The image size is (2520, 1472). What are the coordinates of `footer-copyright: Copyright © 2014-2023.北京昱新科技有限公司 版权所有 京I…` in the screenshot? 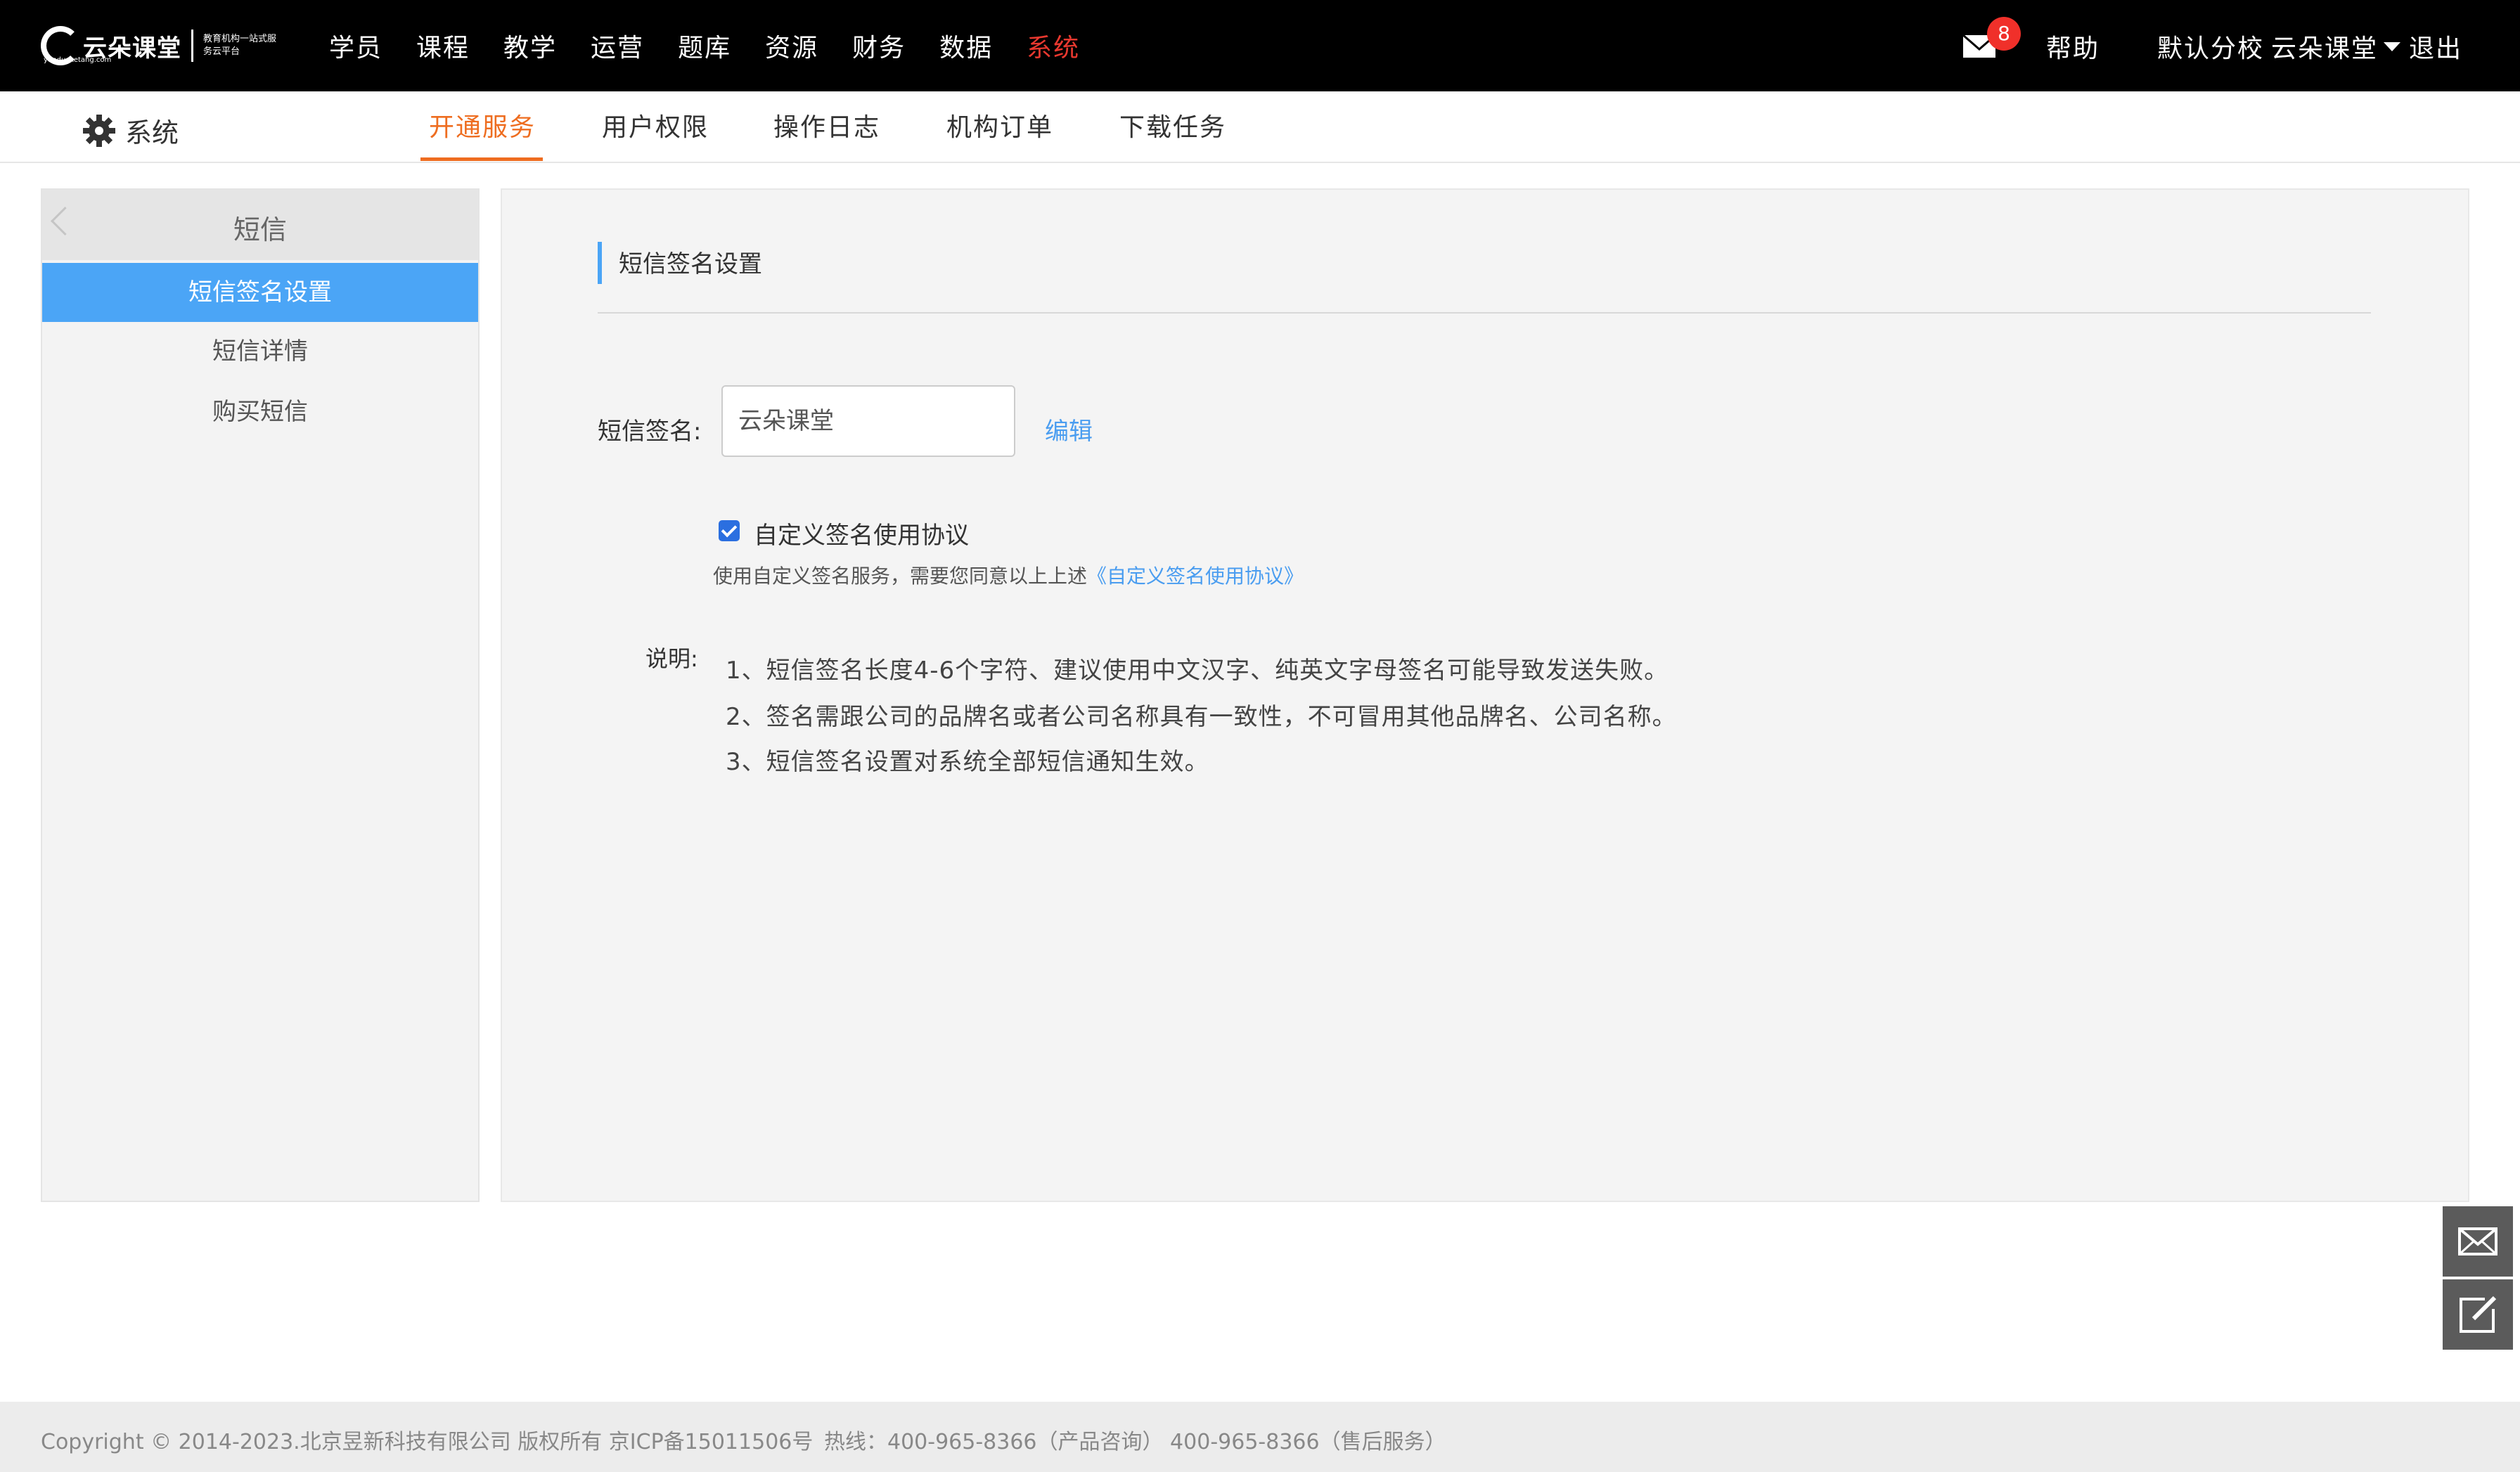 It's located at (427, 1442).